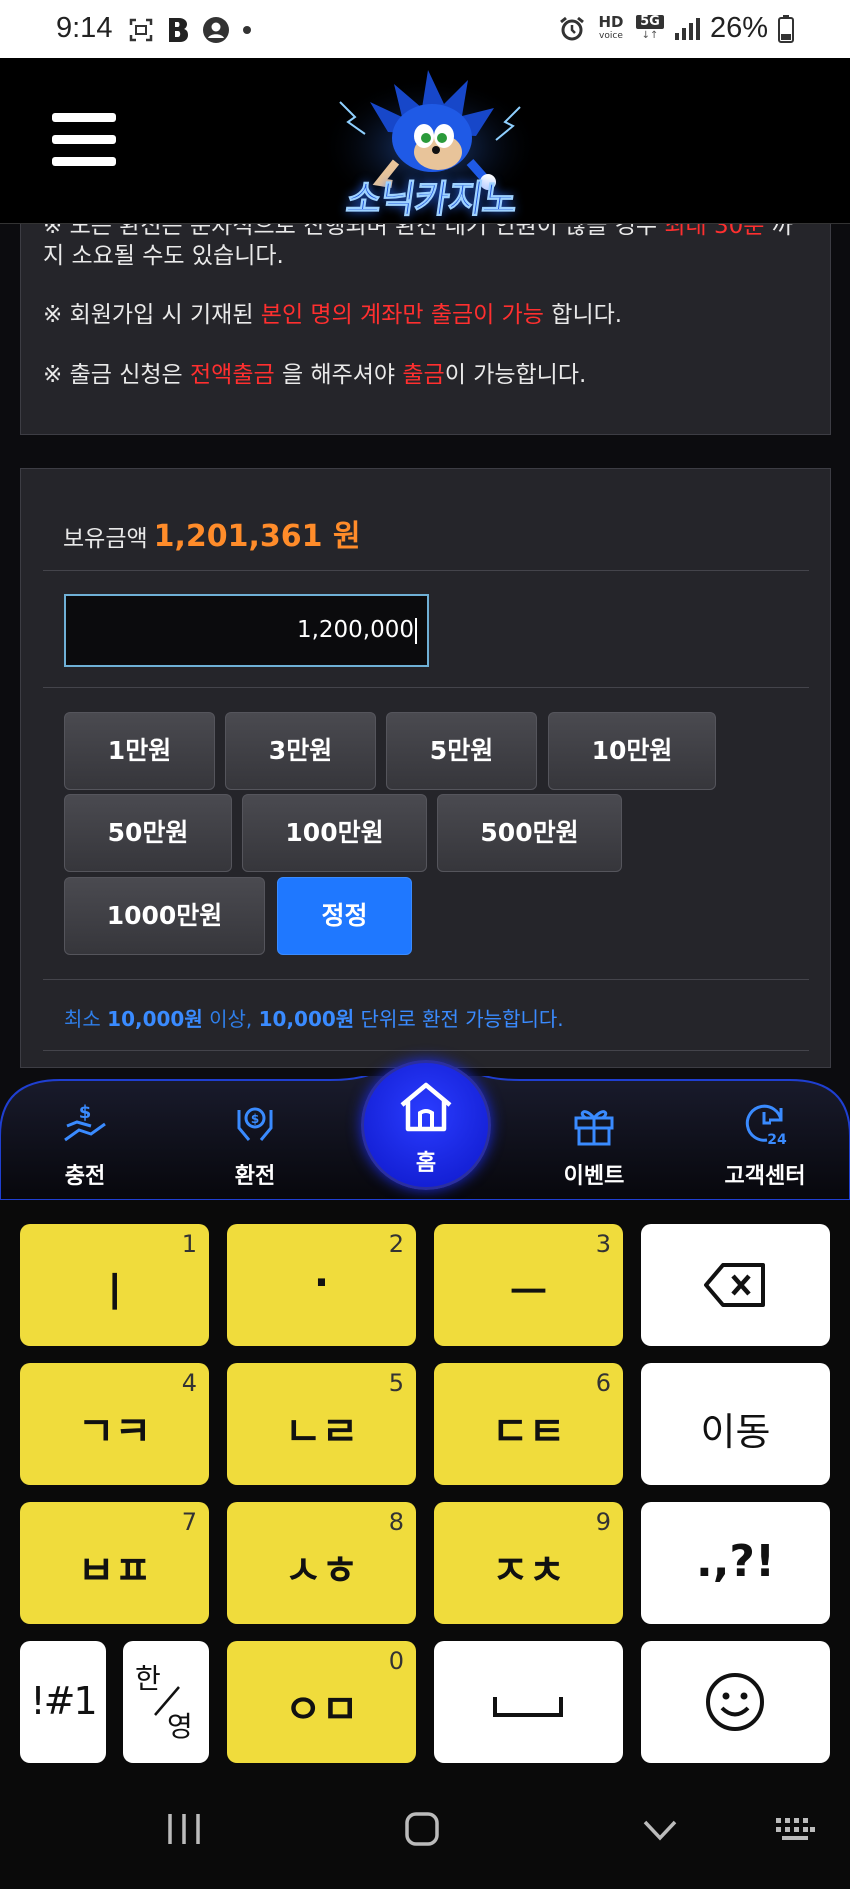 The width and height of the screenshot is (850, 1889). Describe the element at coordinates (246, 630) in the screenshot. I see `withdraw-amount-input: 1,200,000` at that location.